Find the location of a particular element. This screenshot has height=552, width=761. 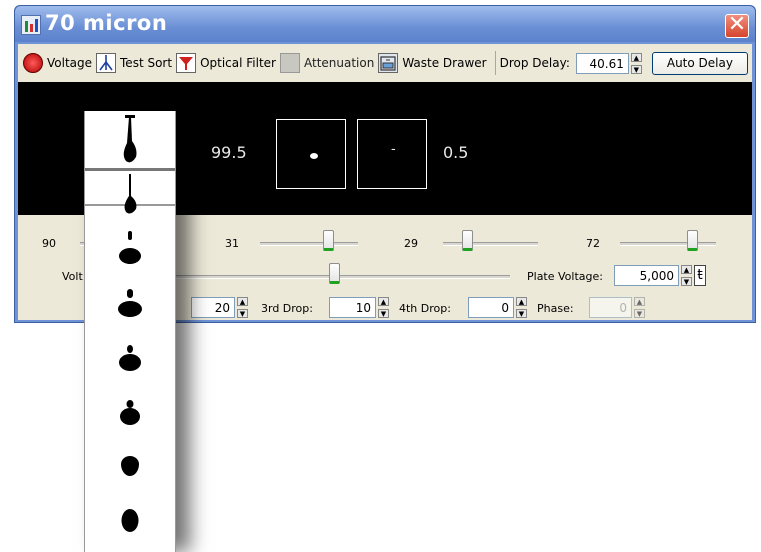

drop-delay-input: 40.61 is located at coordinates (602, 63).